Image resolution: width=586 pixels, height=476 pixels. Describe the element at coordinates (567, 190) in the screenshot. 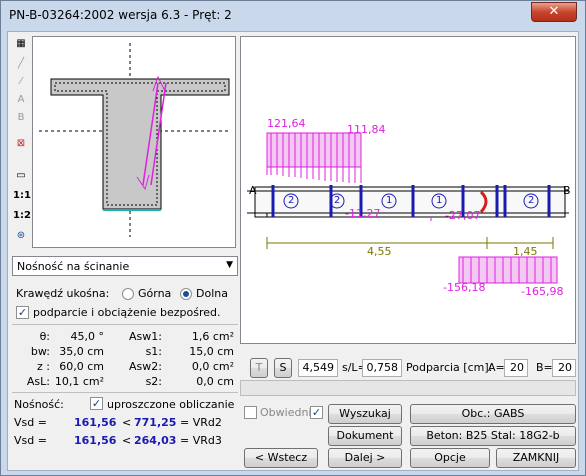

I see `support-b-label: B` at that location.